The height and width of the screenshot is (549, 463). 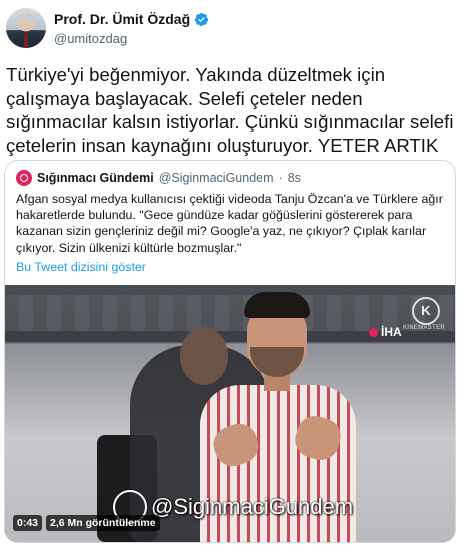 What do you see at coordinates (294, 178) in the screenshot?
I see `quoted-timestamp: 8s` at bounding box center [294, 178].